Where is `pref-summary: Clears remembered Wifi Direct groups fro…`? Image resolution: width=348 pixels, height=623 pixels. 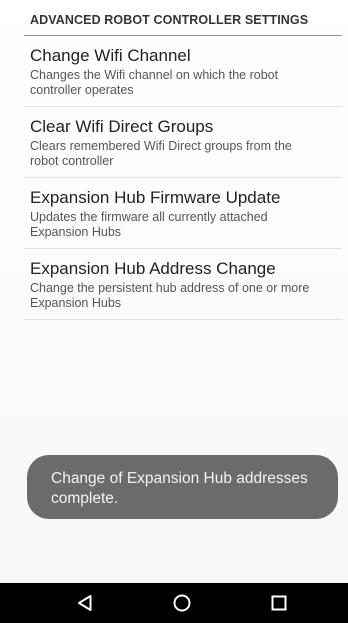
pref-summary: Clears remembered Wifi Direct groups fro… is located at coordinates (161, 153).